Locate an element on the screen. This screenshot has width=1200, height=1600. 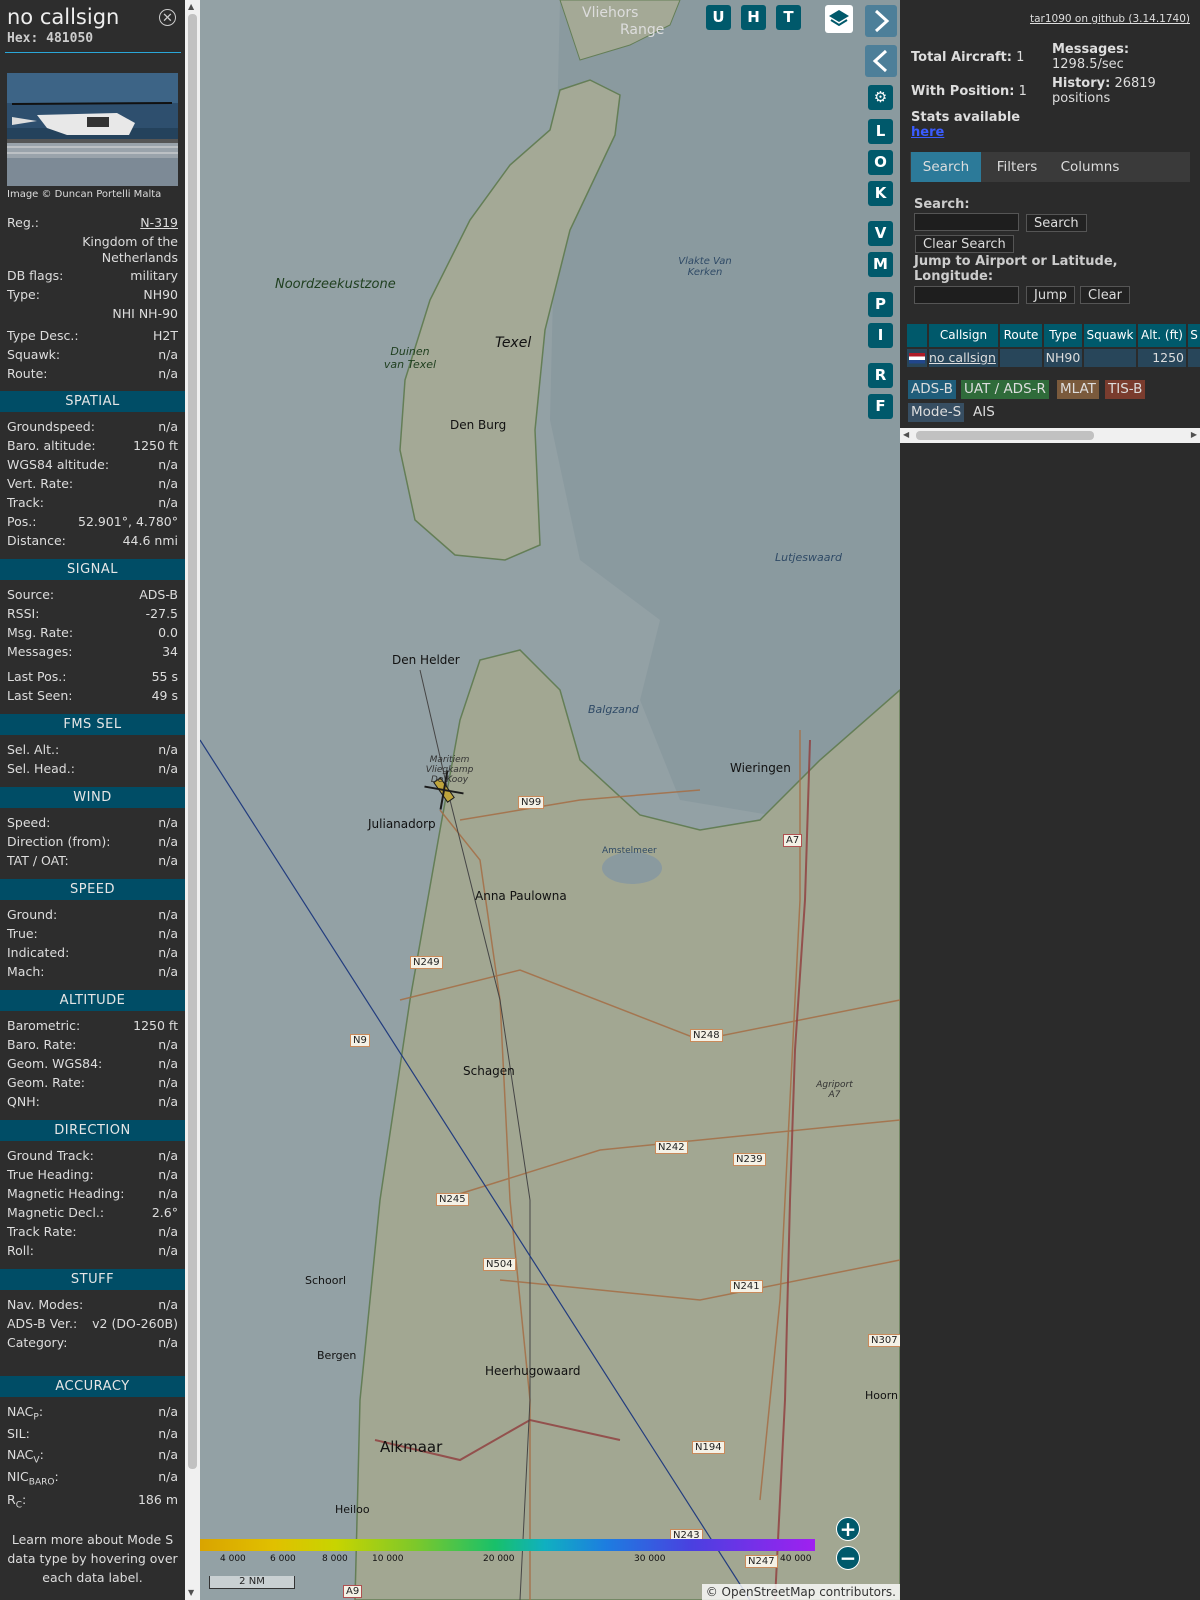
info-value: v2 (DO-260B) is located at coordinates (135, 1323).